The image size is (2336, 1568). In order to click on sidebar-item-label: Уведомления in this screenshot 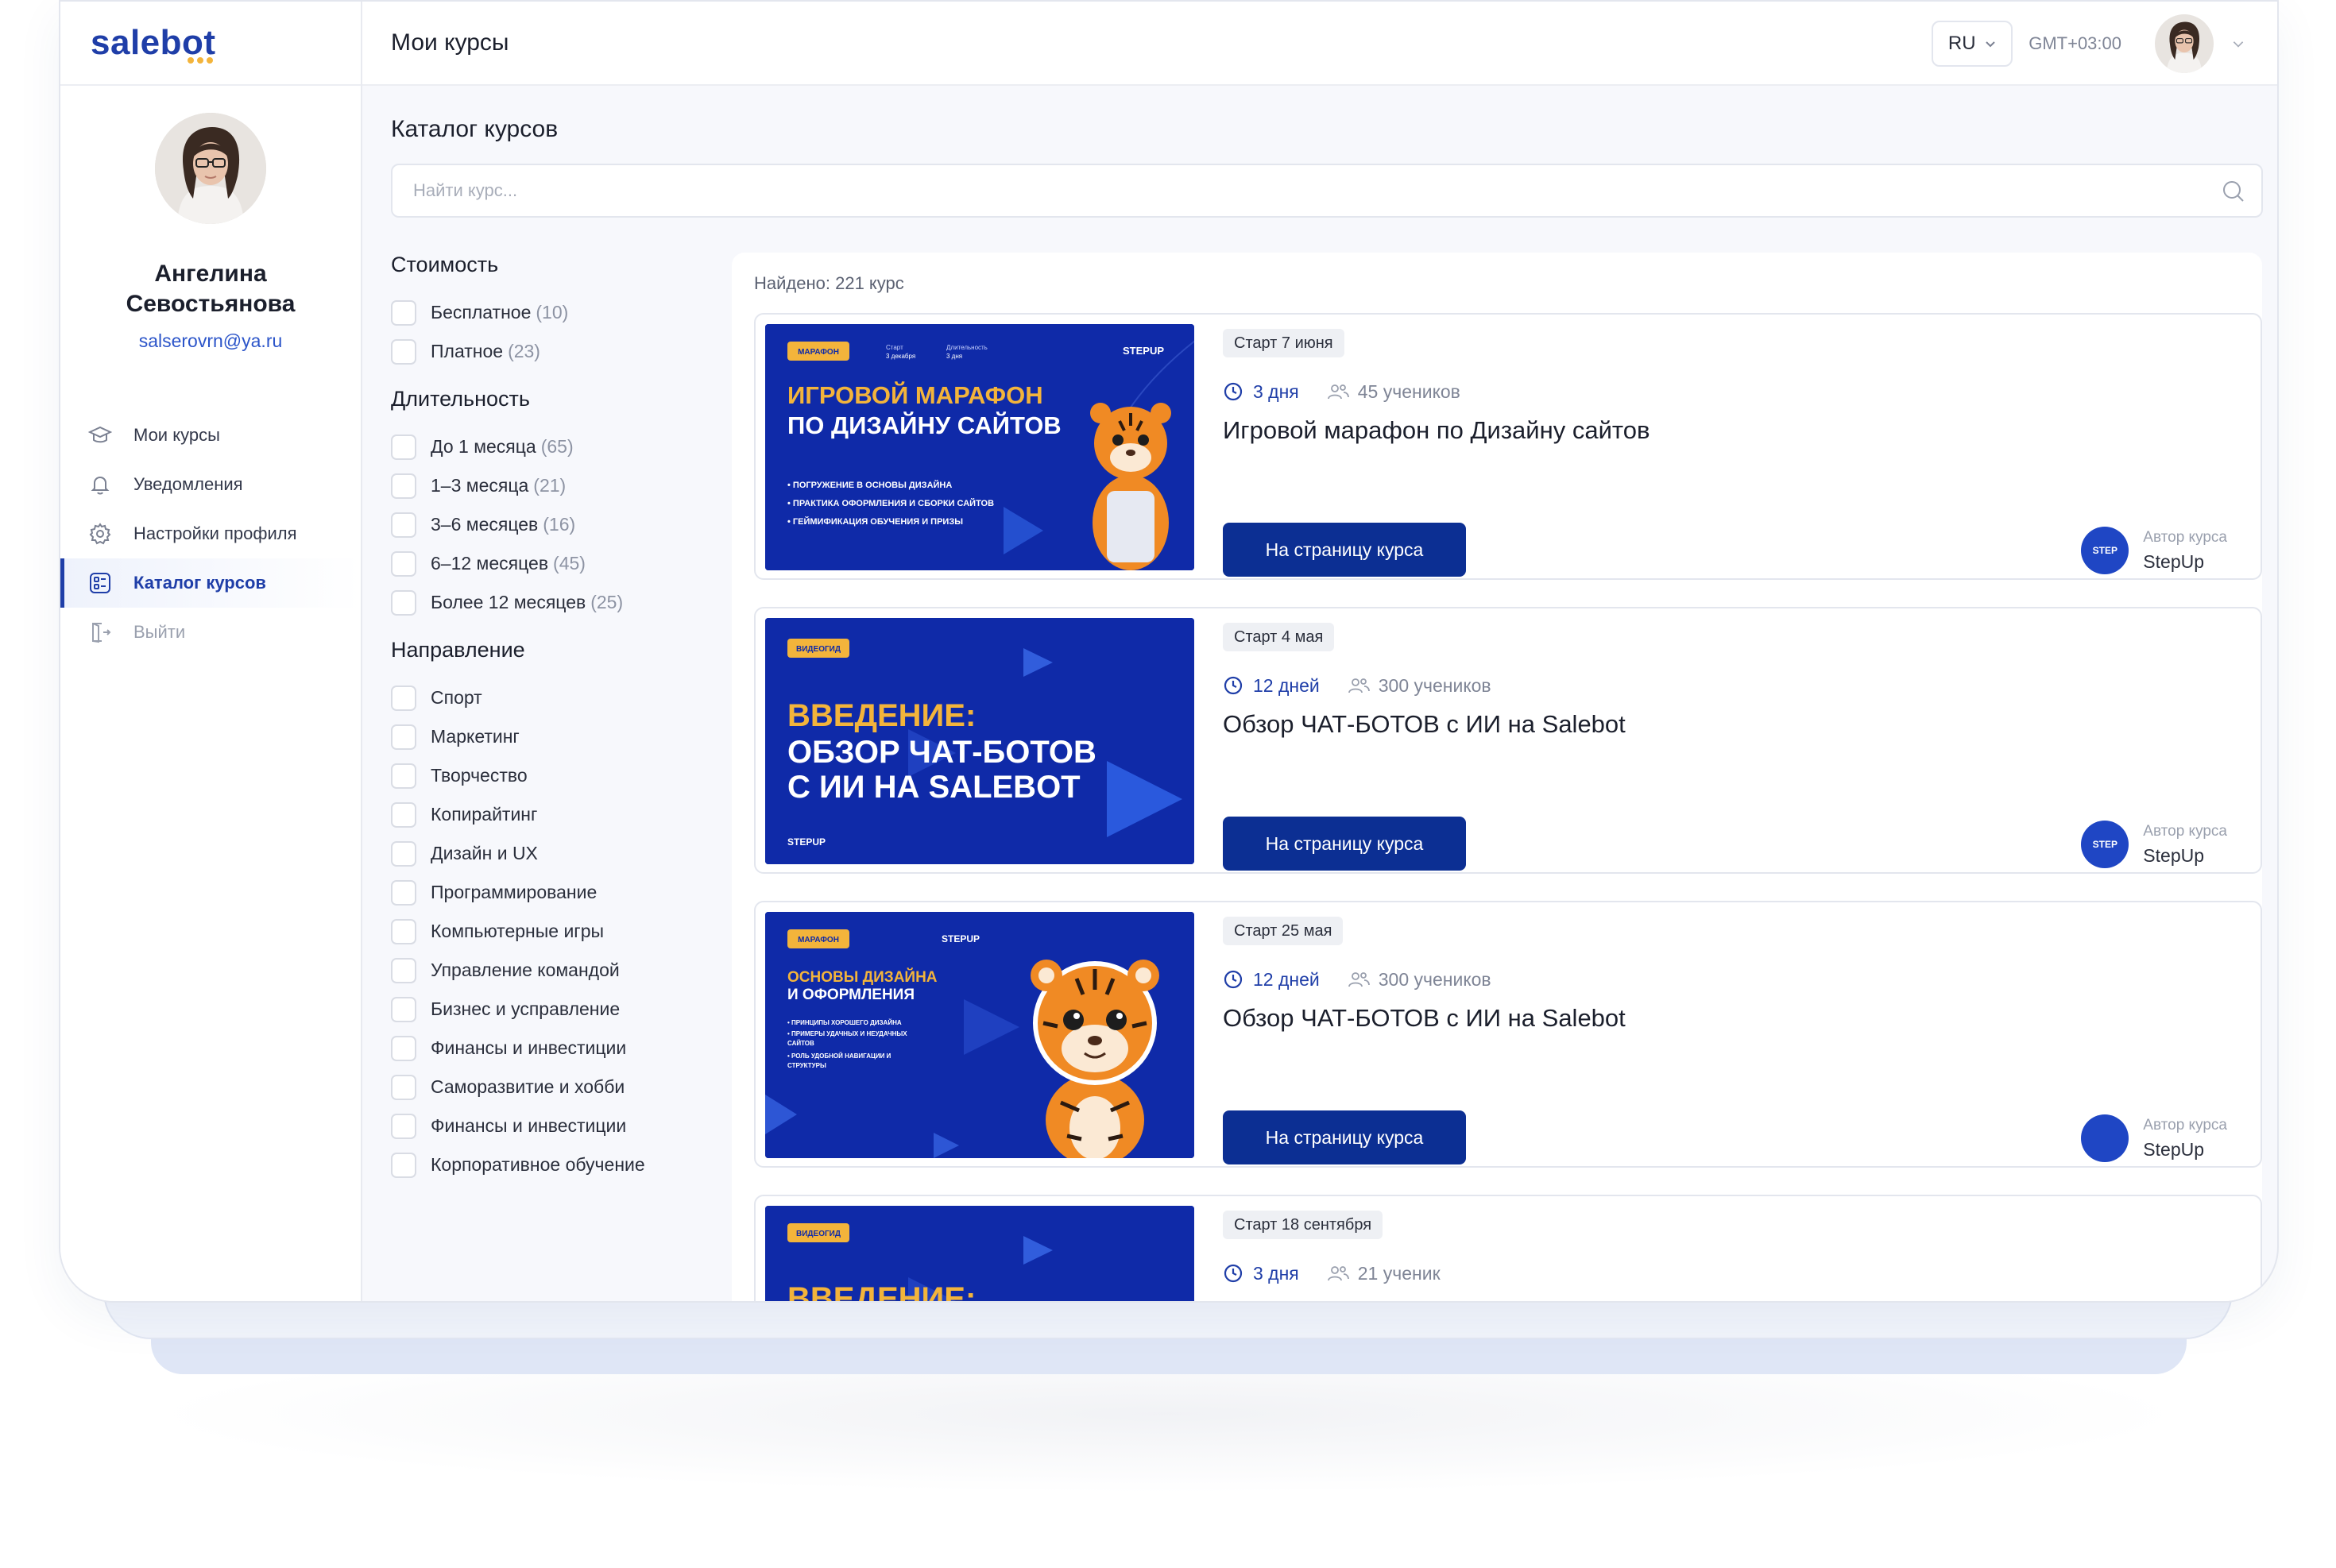, I will do `click(188, 484)`.